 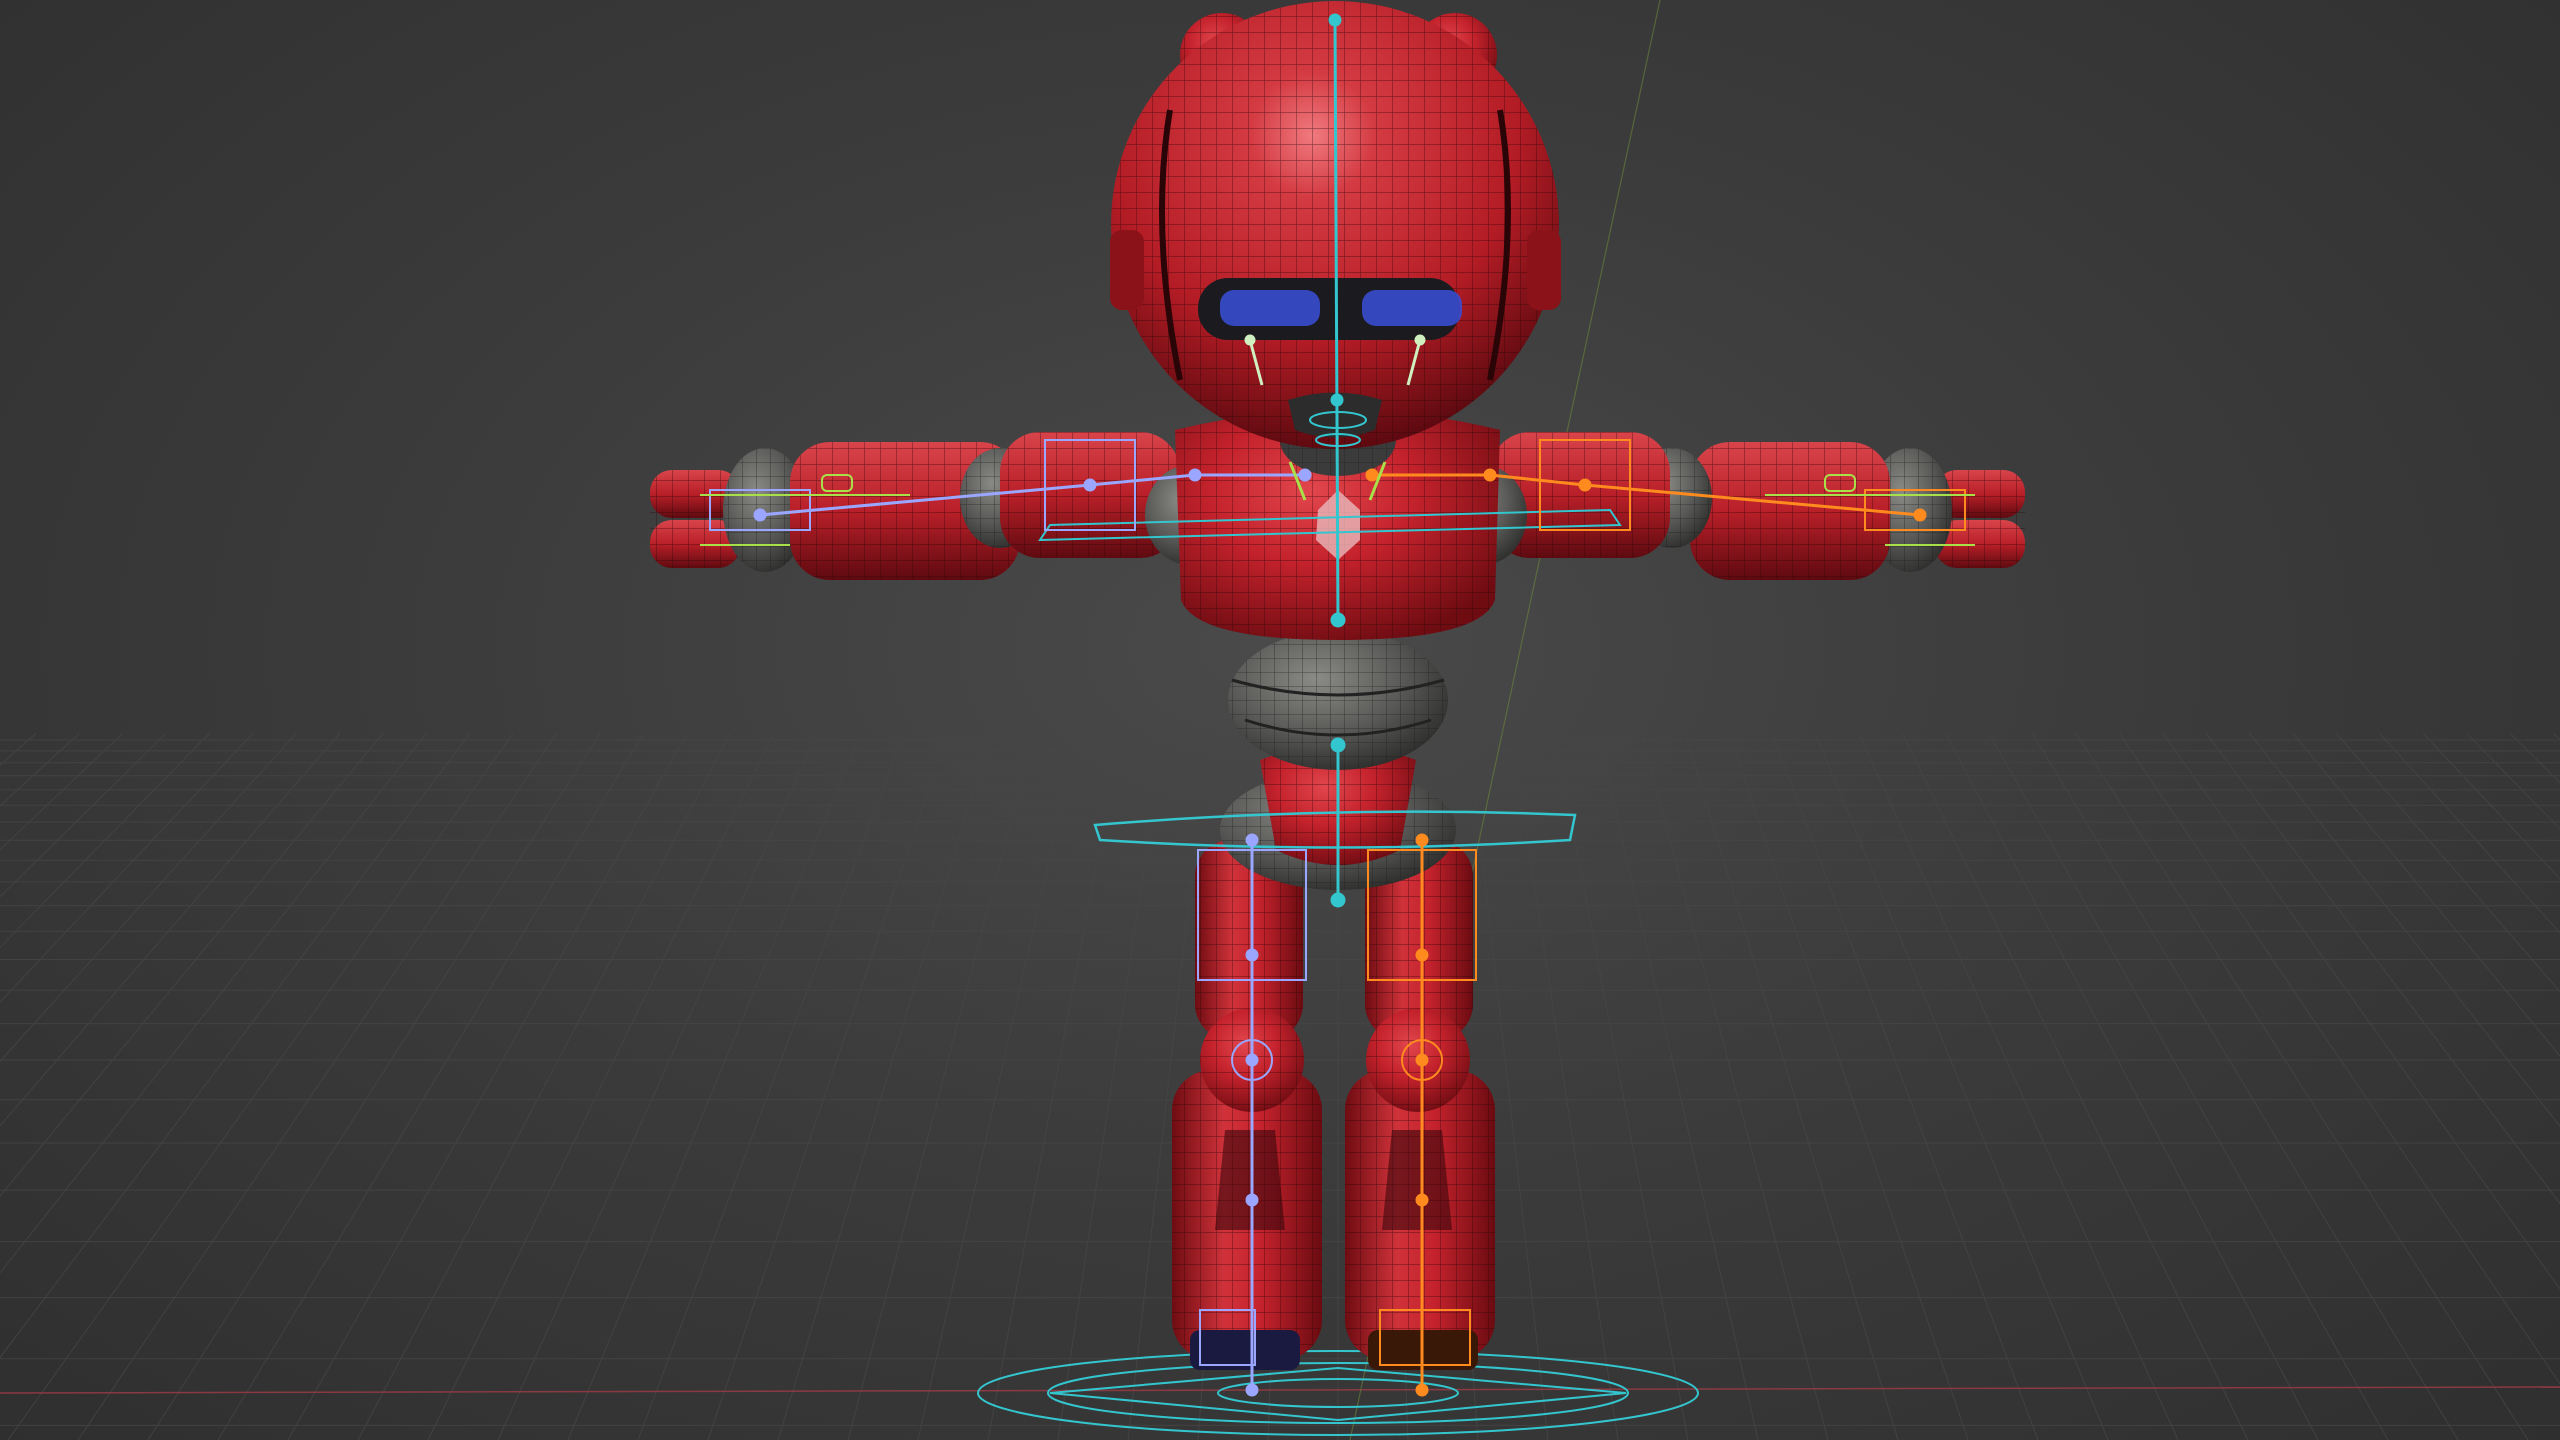 What do you see at coordinates (1335, 225) in the screenshot?
I see `head` at bounding box center [1335, 225].